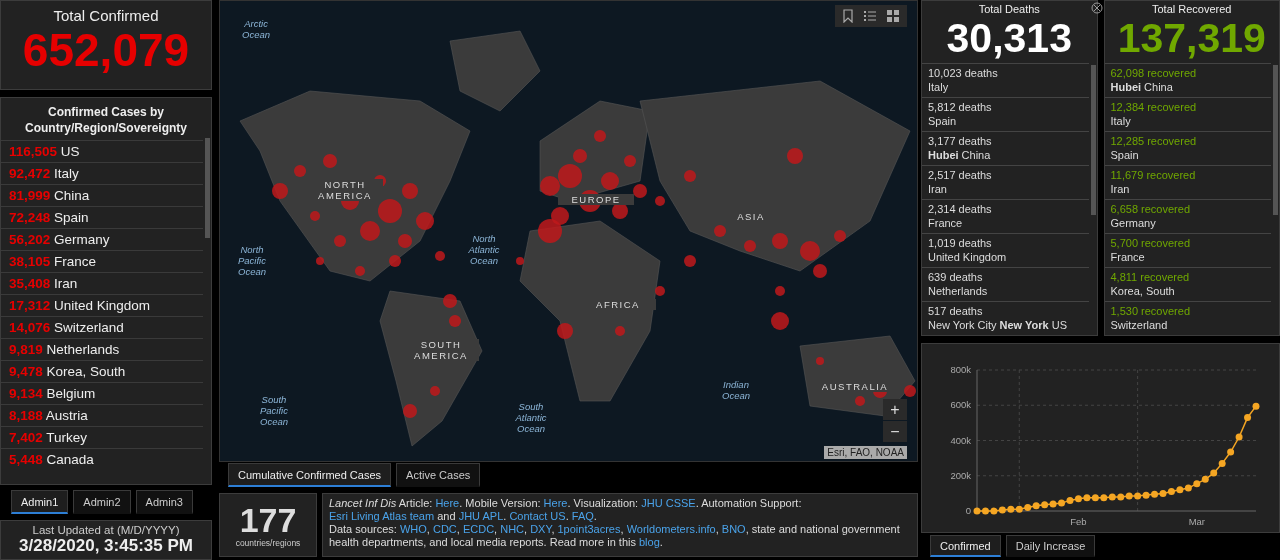  I want to click on count-text: 517 deaths, so click(956, 312).